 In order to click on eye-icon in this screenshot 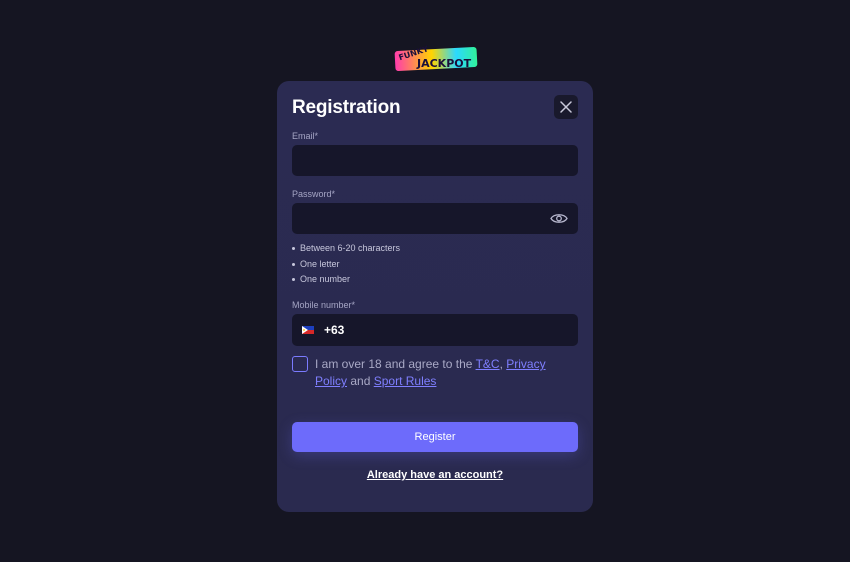, I will do `click(559, 218)`.